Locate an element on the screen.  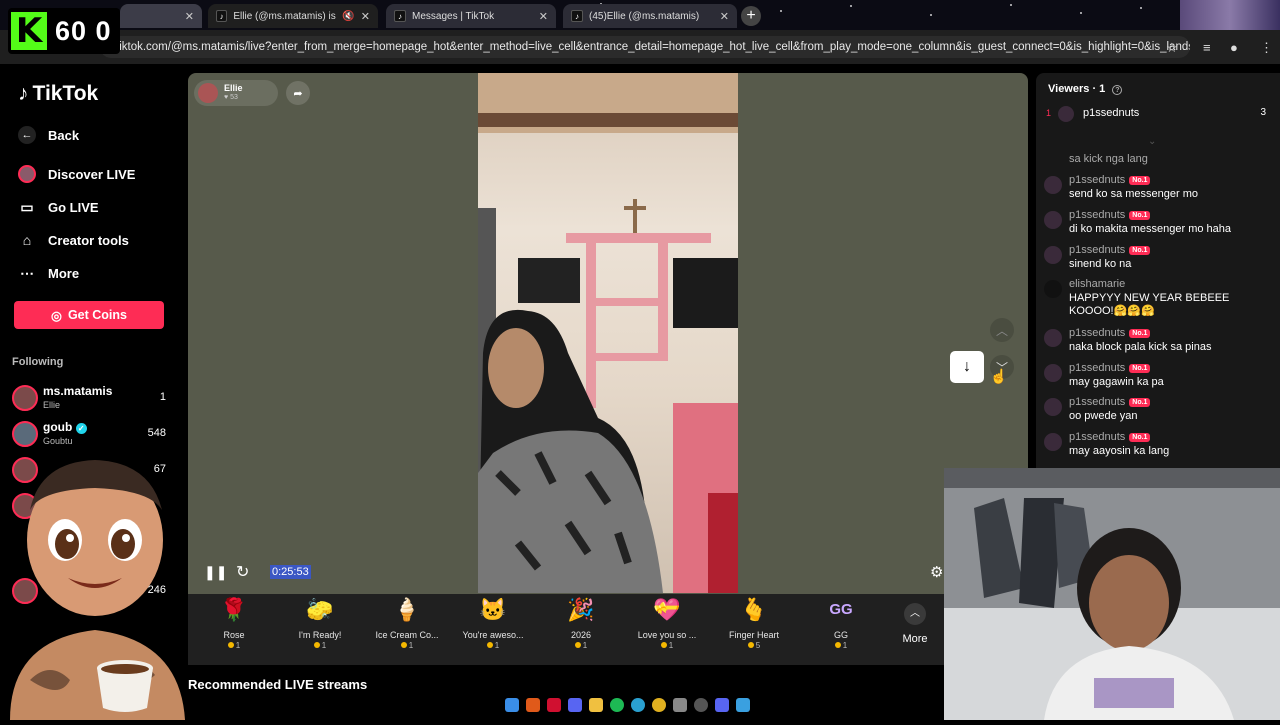
following-item: ms.matamis Ellie 1 is located at coordinates (92, 398).